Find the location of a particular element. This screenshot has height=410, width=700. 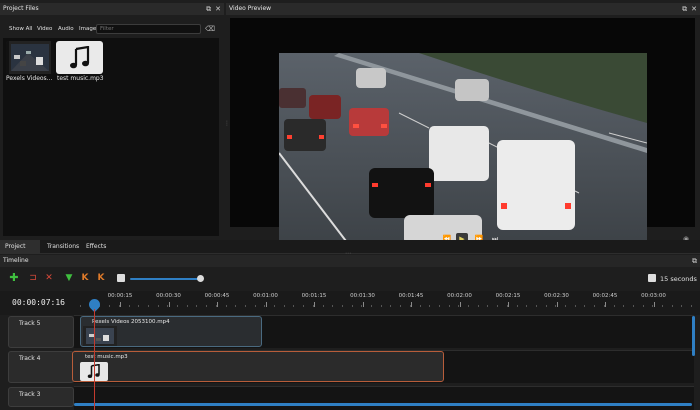

ruler-tick-label: 00:02:00 is located at coordinates (459, 296).